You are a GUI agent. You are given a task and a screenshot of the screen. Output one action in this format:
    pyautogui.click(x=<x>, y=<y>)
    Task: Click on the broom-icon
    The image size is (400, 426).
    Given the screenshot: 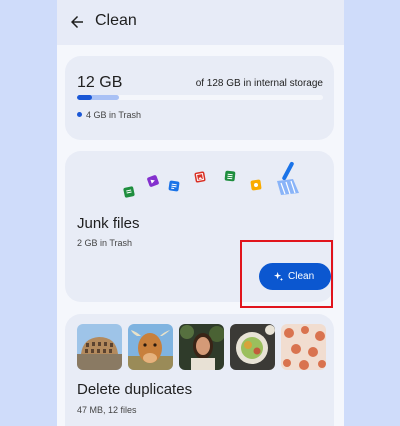 What is the action you would take?
    pyautogui.click(x=288, y=178)
    